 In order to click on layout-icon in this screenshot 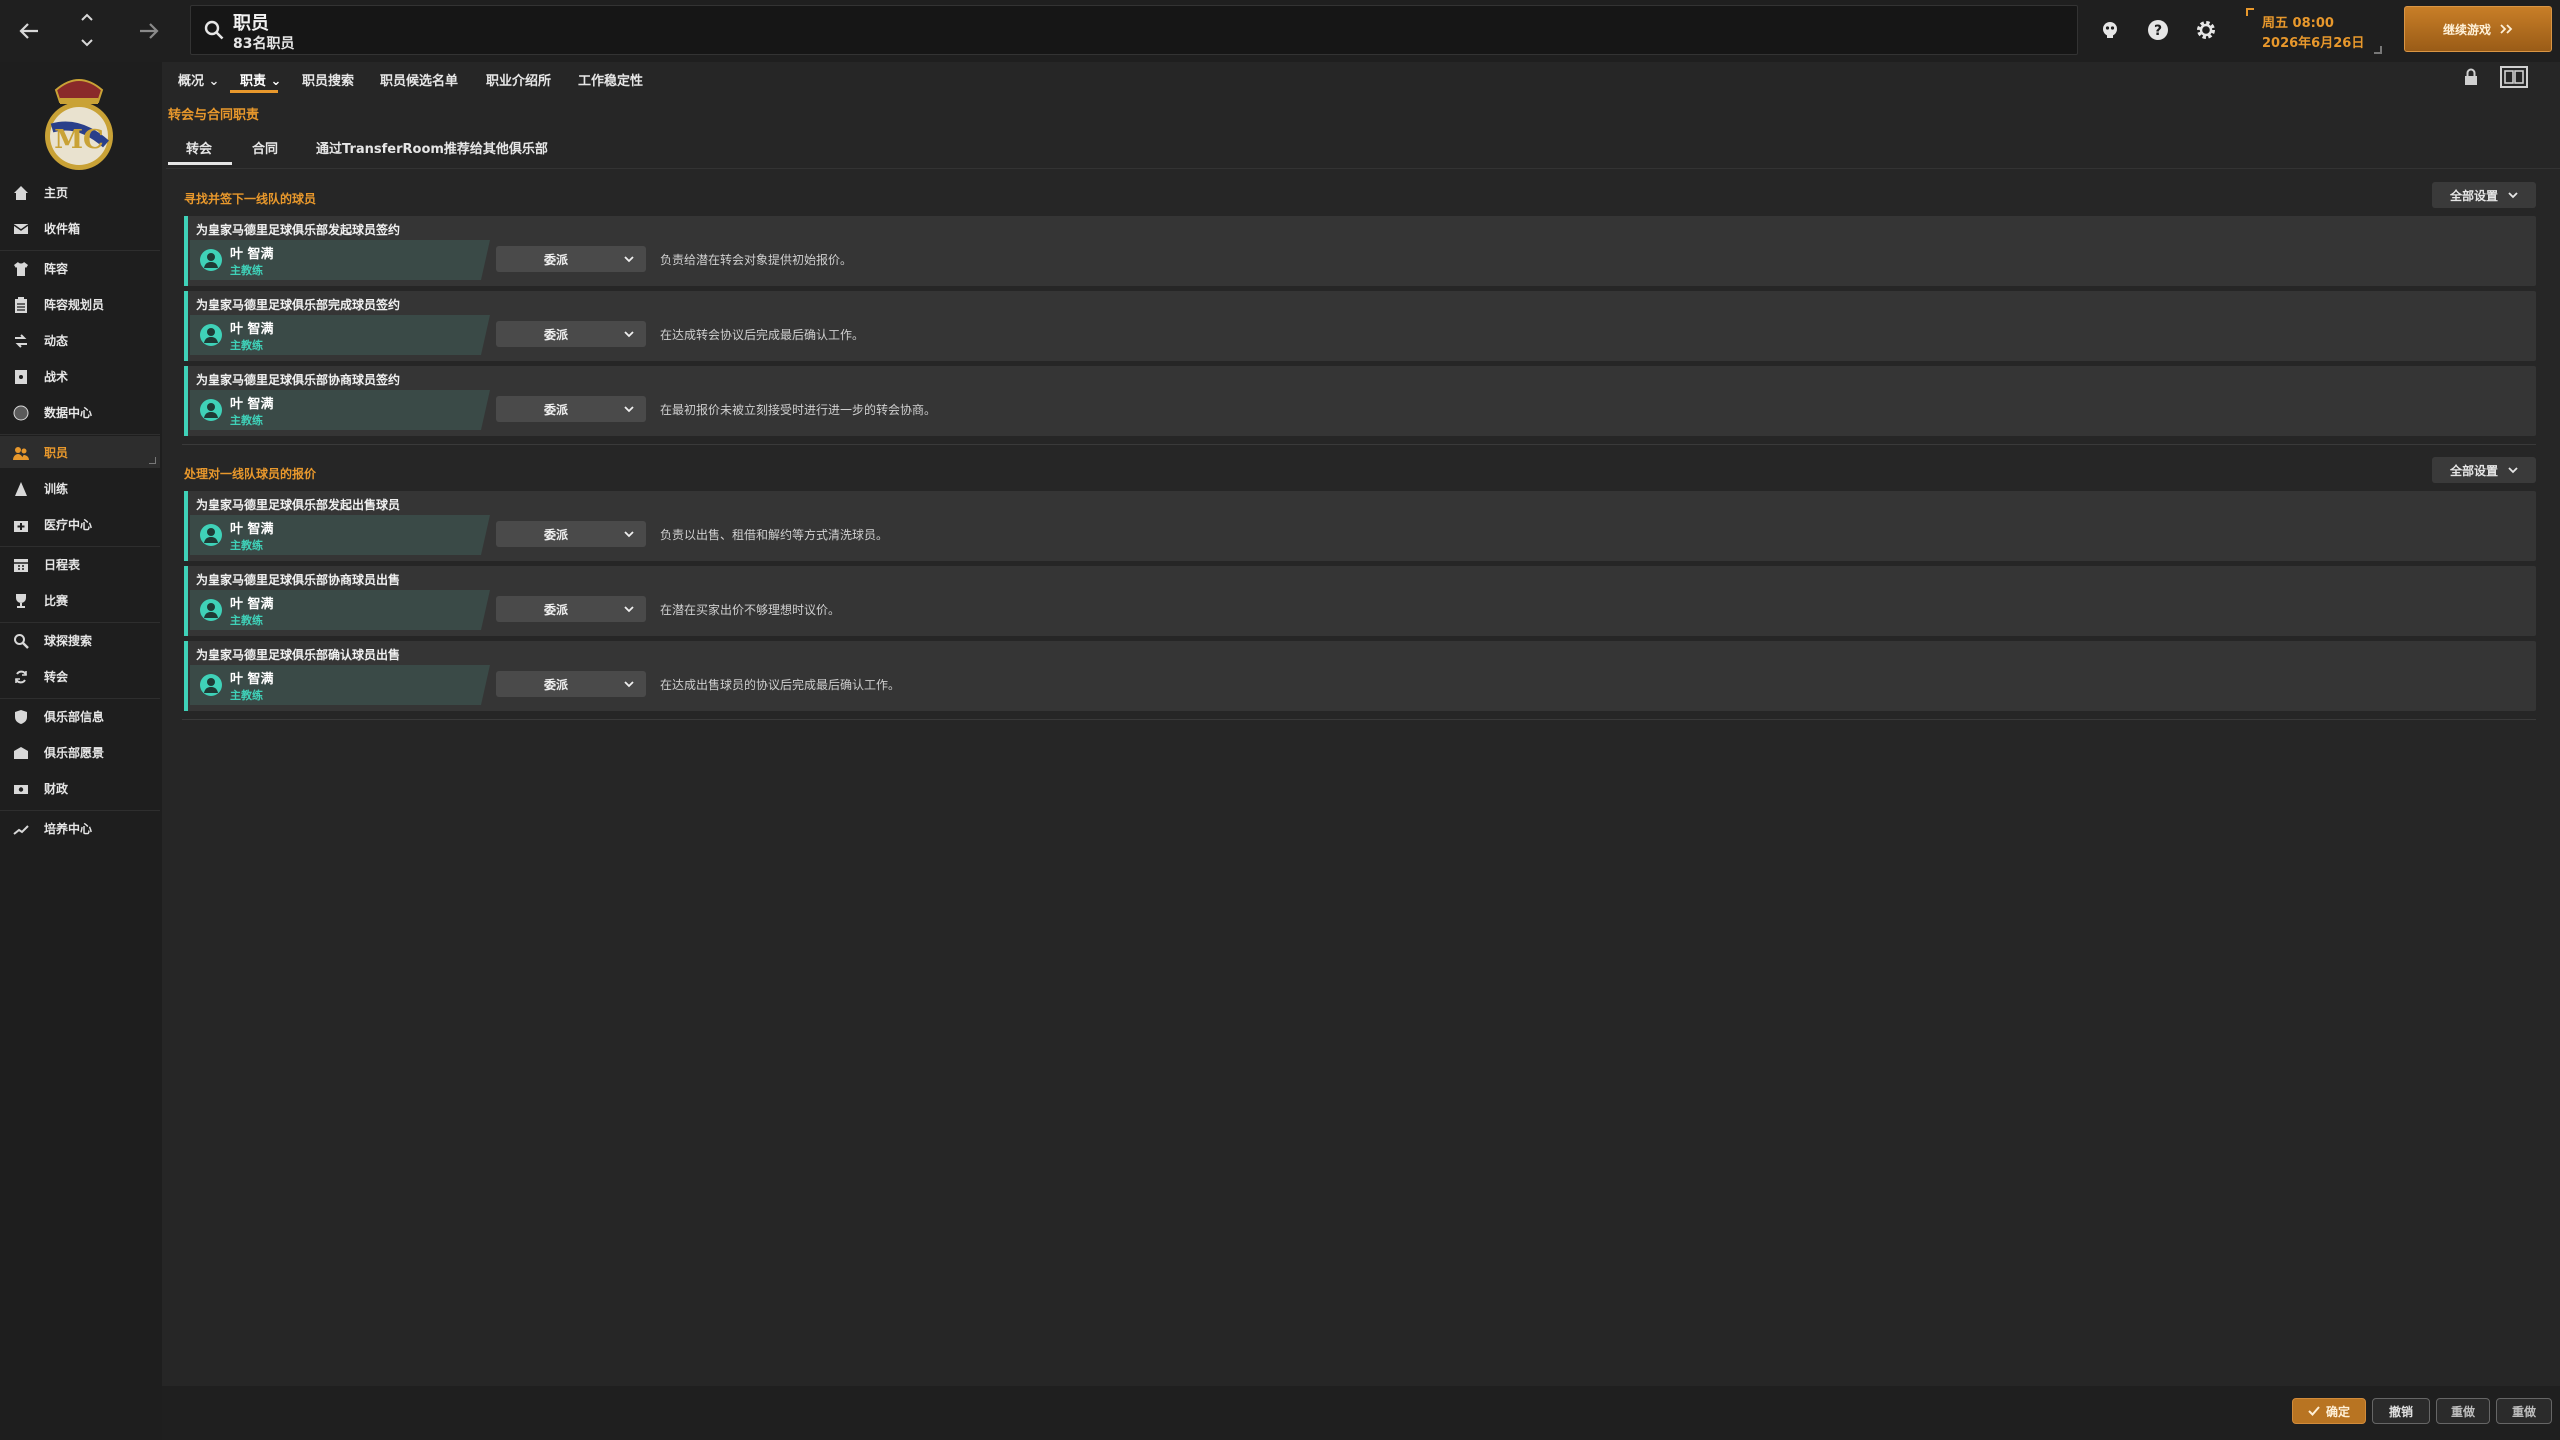, I will do `click(2514, 77)`.